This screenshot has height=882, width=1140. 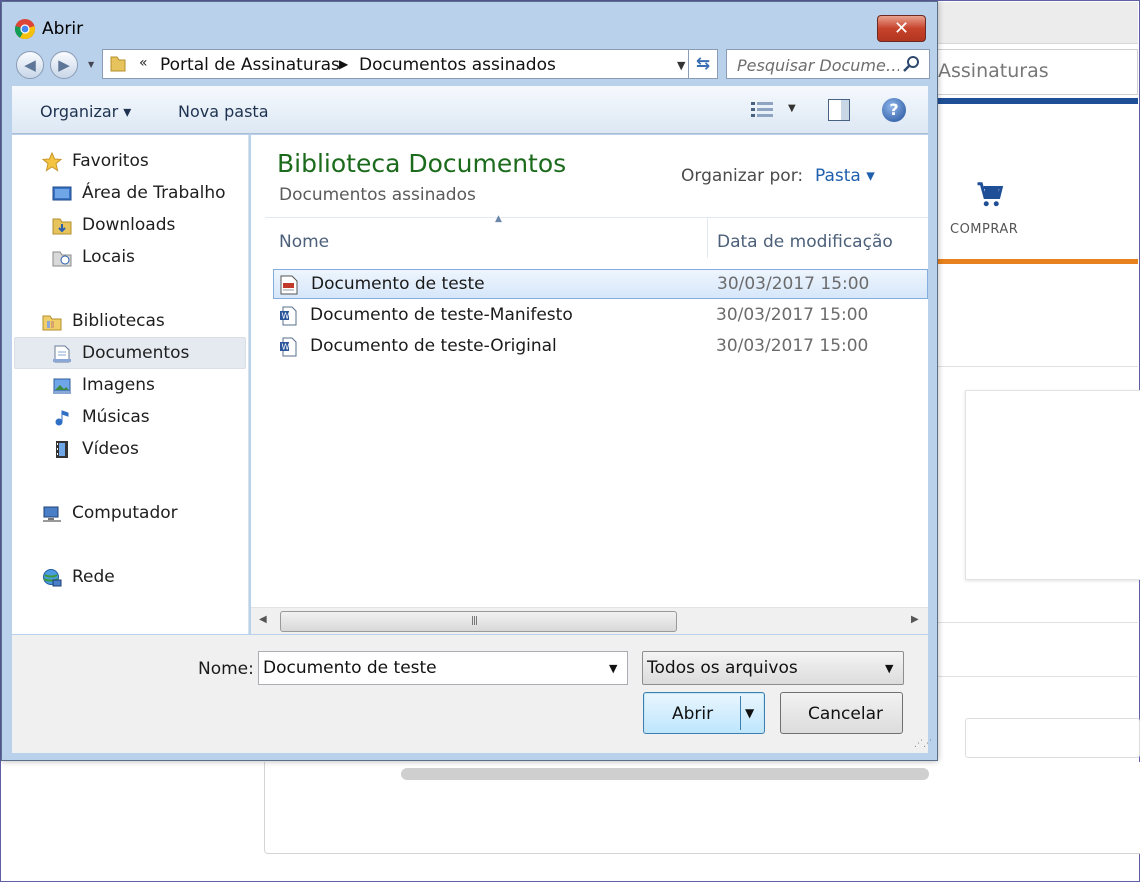 What do you see at coordinates (52, 578) in the screenshot?
I see `network-icon` at bounding box center [52, 578].